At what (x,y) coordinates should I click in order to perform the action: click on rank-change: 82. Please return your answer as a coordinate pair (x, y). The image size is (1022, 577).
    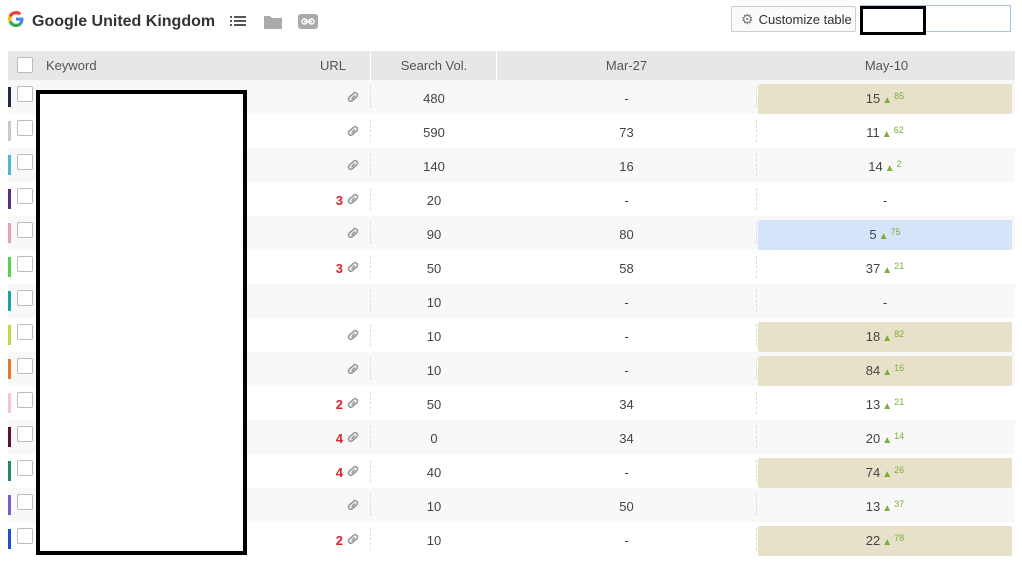
    Looking at the image, I should click on (899, 334).